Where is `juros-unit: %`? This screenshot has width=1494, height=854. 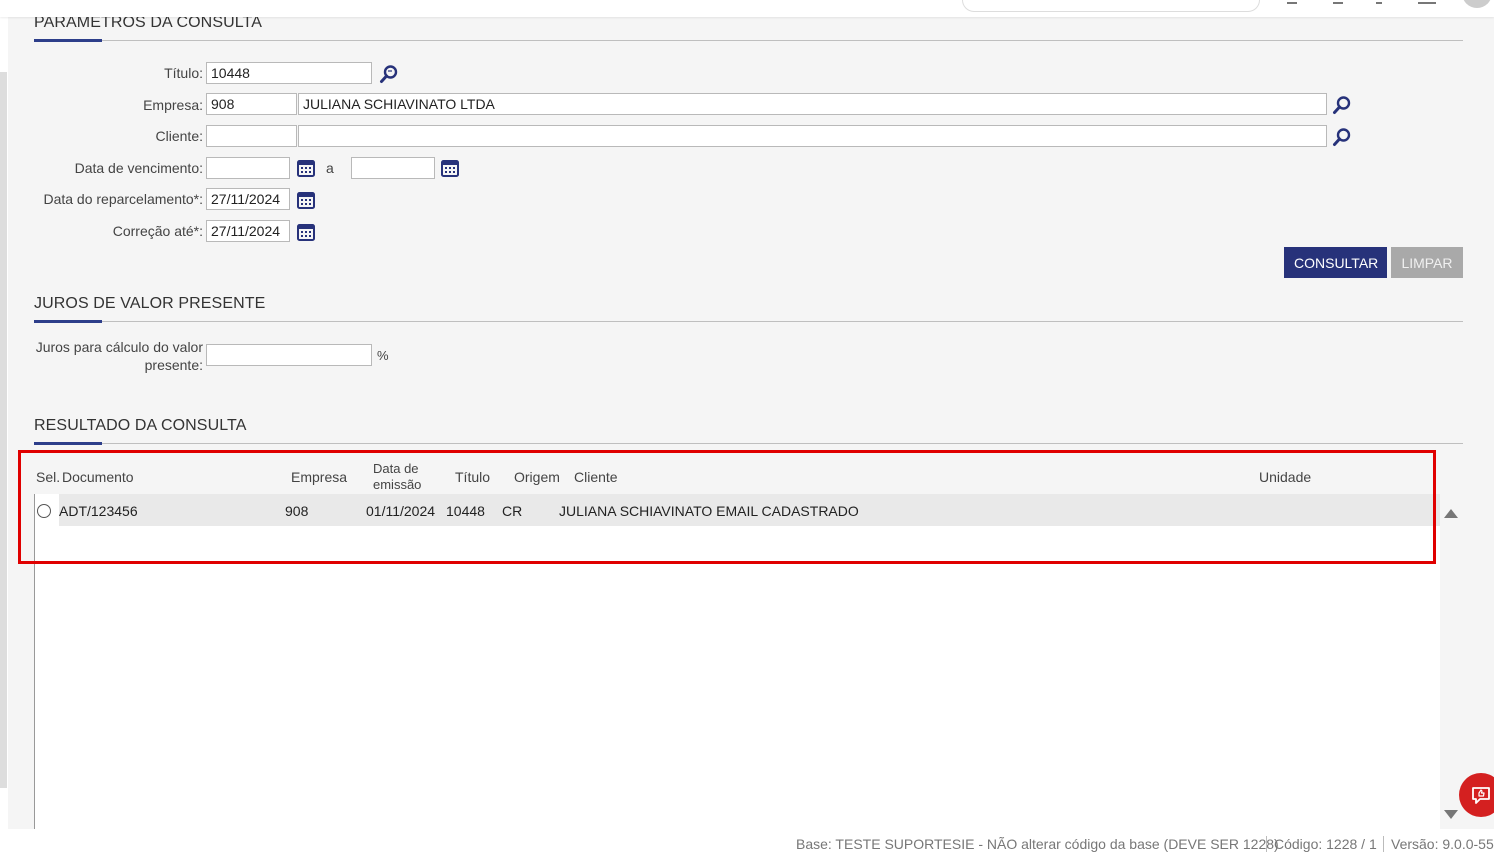 juros-unit: % is located at coordinates (383, 355).